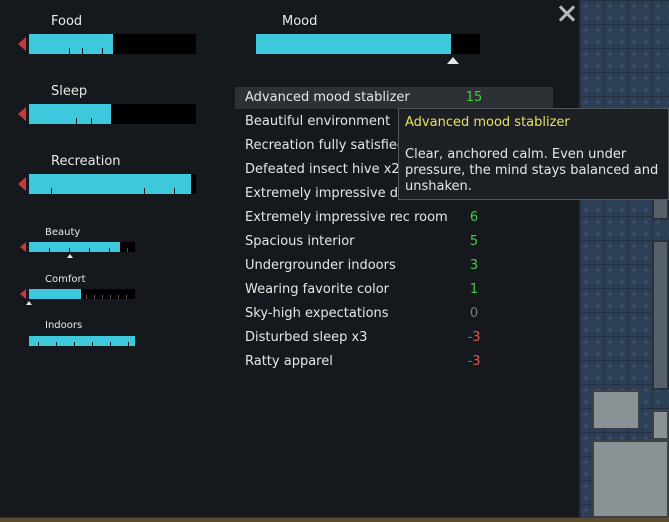 This screenshot has height=522, width=669. Describe the element at coordinates (327, 97) in the screenshot. I see `thought-label: Advanced mood stablizer` at that location.